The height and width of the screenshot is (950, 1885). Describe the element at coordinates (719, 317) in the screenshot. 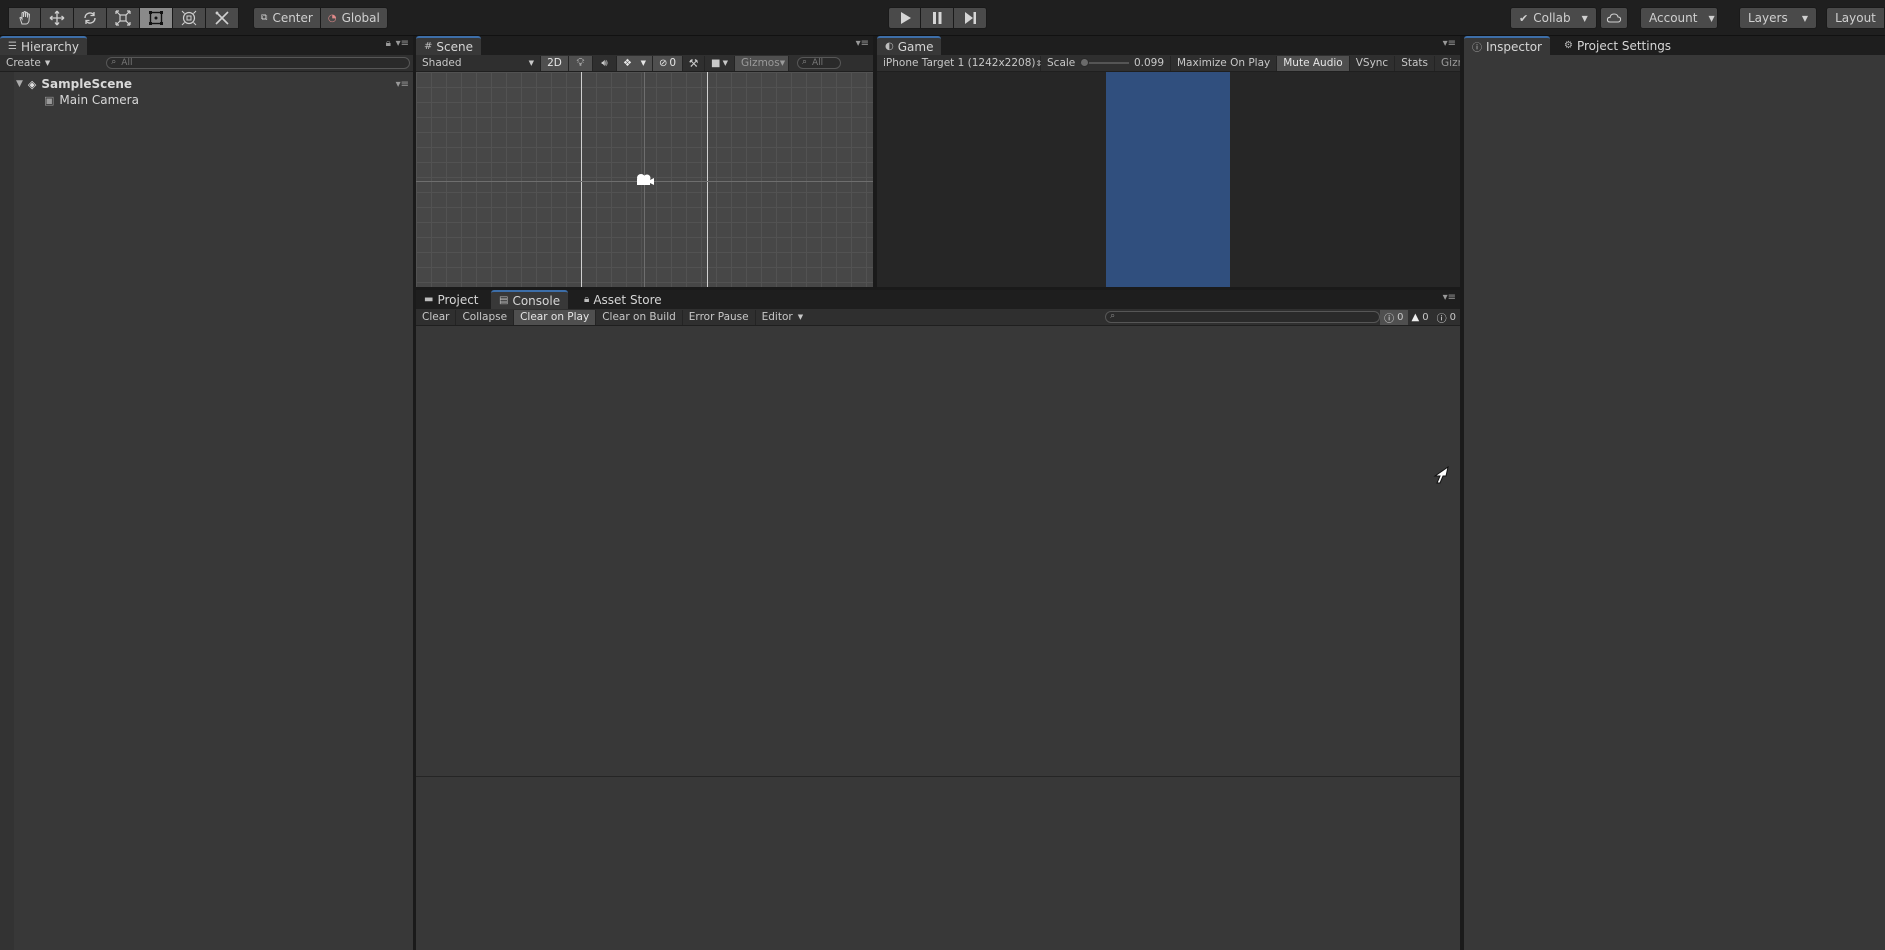

I see `error-pause-toggle: Error Pause` at that location.